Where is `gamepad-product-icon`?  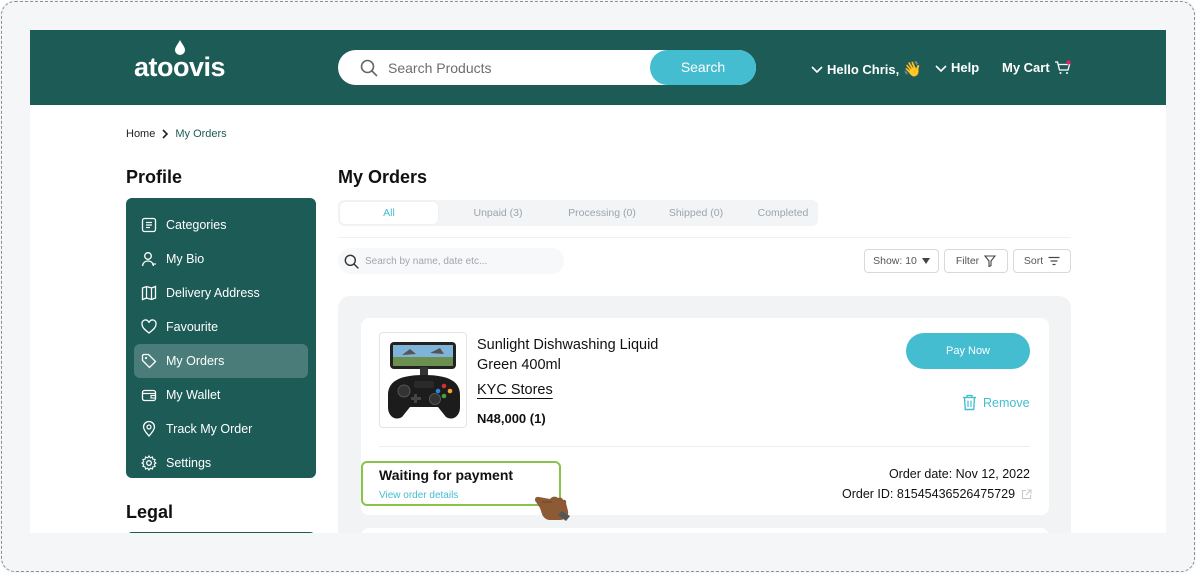
gamepad-product-icon is located at coordinates (424, 380).